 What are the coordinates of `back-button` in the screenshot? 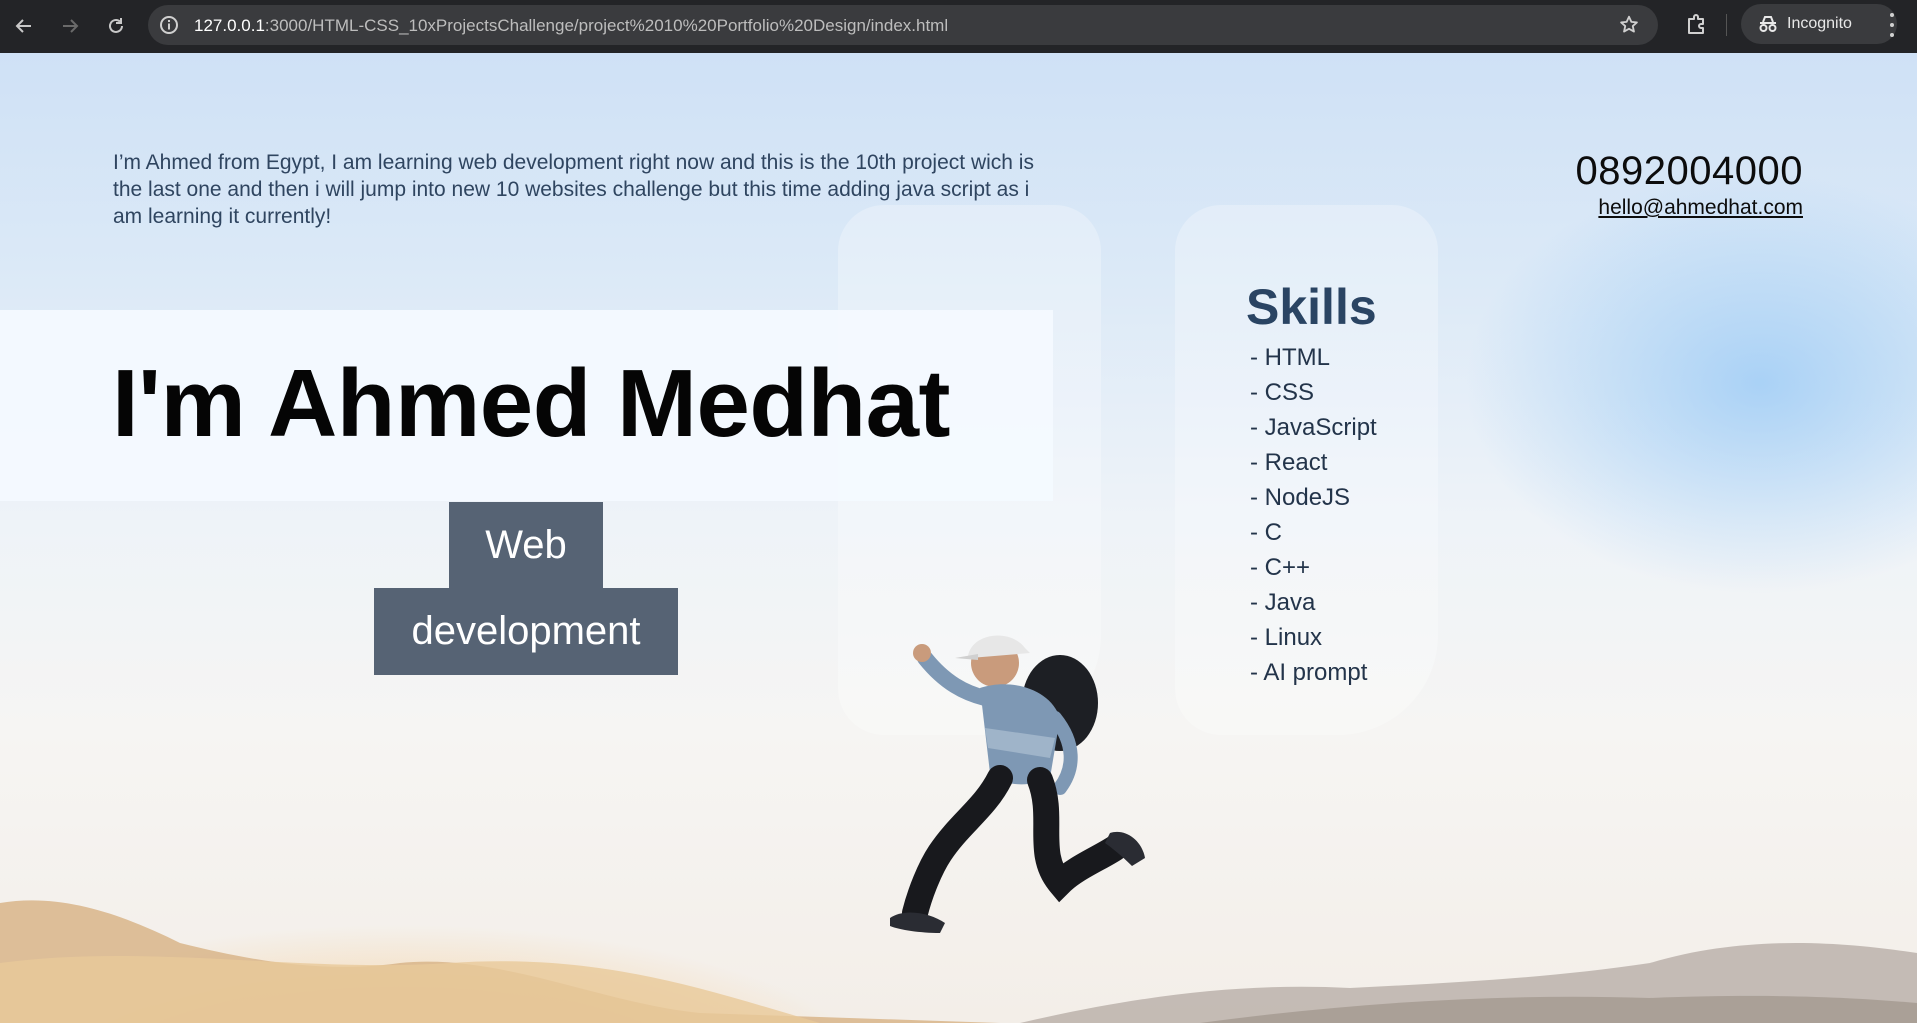 It's located at (24, 26).